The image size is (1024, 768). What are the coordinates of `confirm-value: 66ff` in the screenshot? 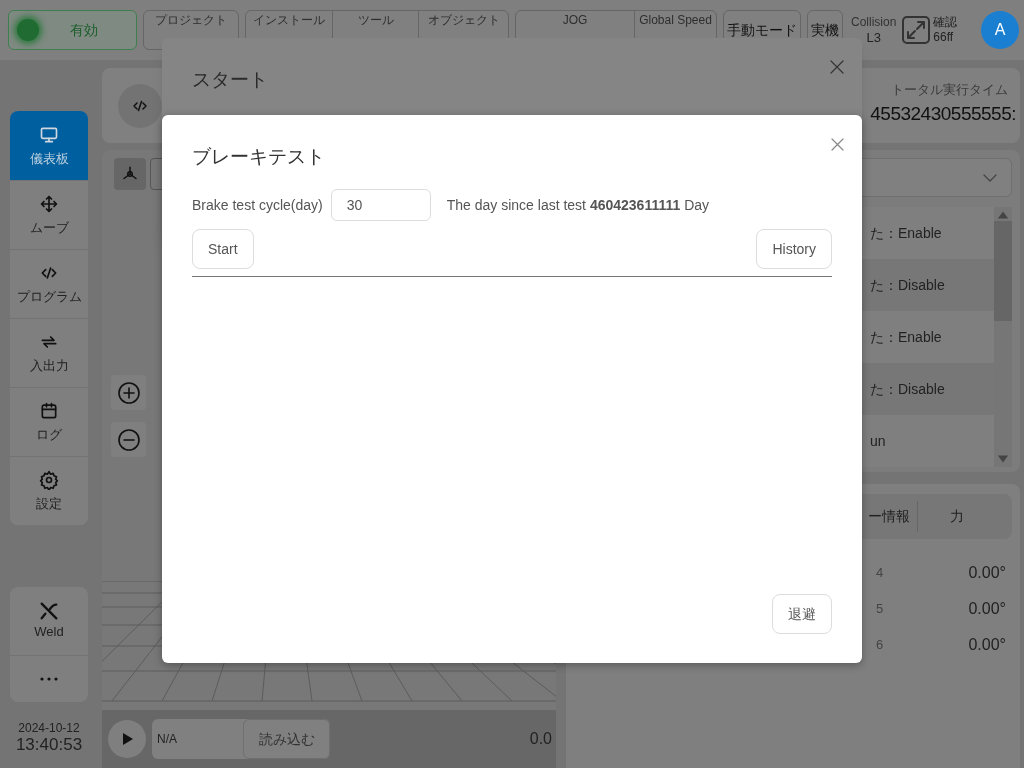 It's located at (944, 37).